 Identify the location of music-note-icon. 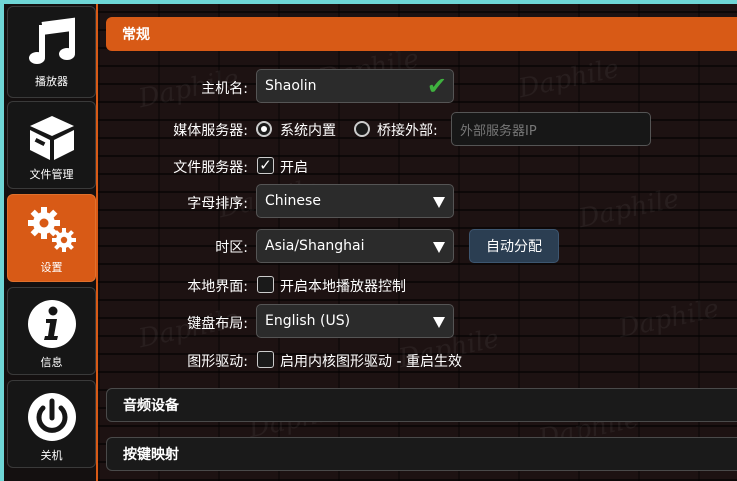
(51, 40).